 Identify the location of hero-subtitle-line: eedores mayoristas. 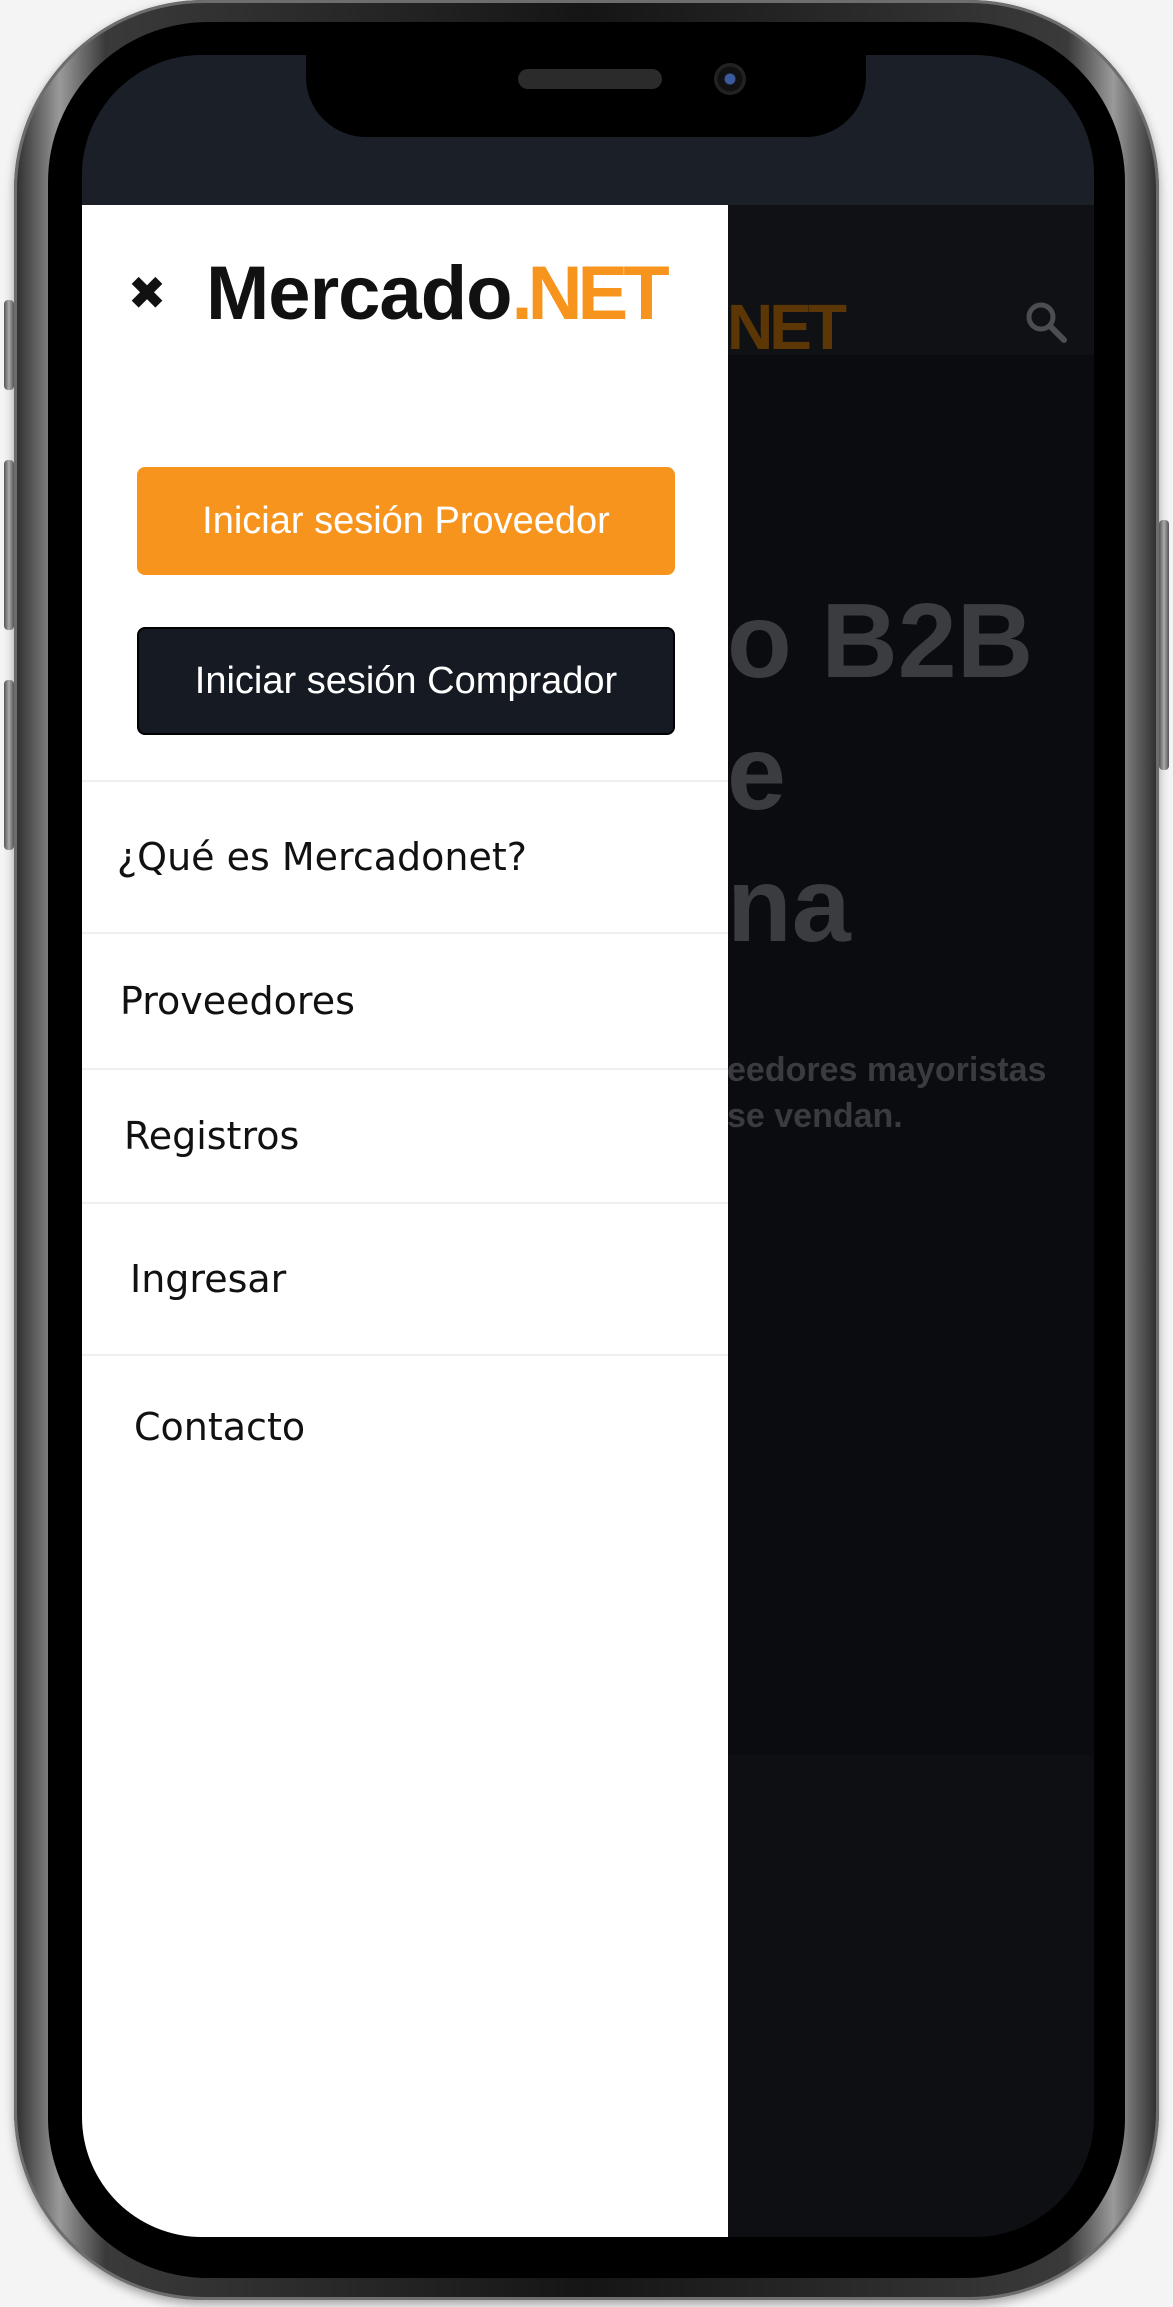
(887, 1070).